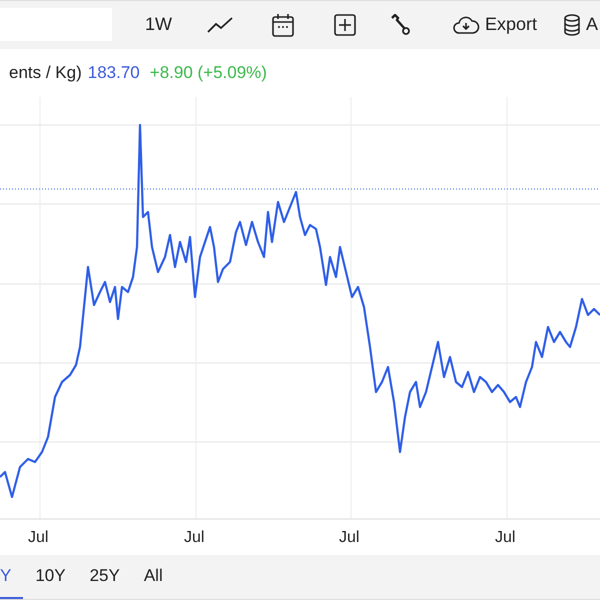 The height and width of the screenshot is (600, 600). I want to click on add-icon, so click(345, 25).